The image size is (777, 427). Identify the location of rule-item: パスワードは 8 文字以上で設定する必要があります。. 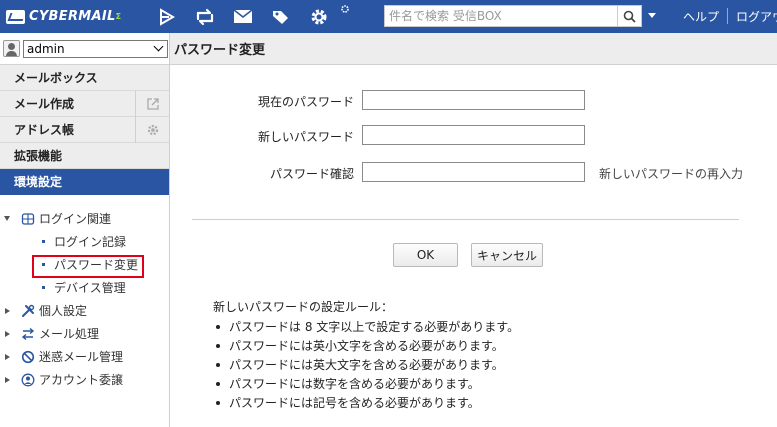
(366, 326).